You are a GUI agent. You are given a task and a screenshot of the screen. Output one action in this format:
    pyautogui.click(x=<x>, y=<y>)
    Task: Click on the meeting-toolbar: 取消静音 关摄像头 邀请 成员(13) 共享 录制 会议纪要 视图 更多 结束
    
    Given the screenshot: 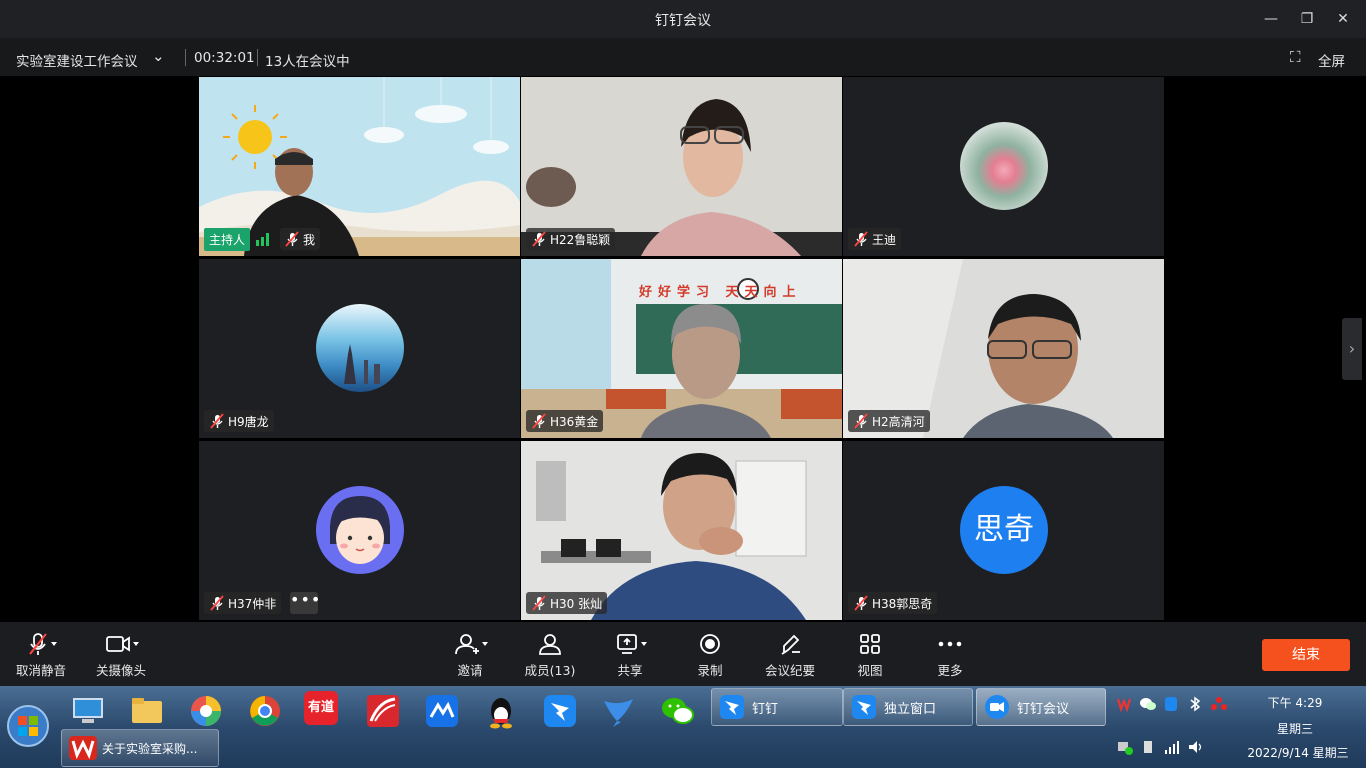 What is the action you would take?
    pyautogui.click(x=683, y=654)
    